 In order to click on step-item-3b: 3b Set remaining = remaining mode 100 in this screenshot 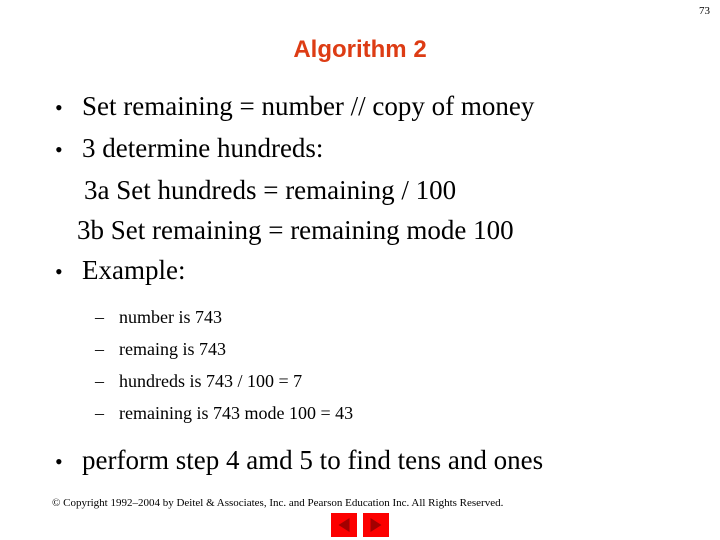, I will do `click(295, 230)`.